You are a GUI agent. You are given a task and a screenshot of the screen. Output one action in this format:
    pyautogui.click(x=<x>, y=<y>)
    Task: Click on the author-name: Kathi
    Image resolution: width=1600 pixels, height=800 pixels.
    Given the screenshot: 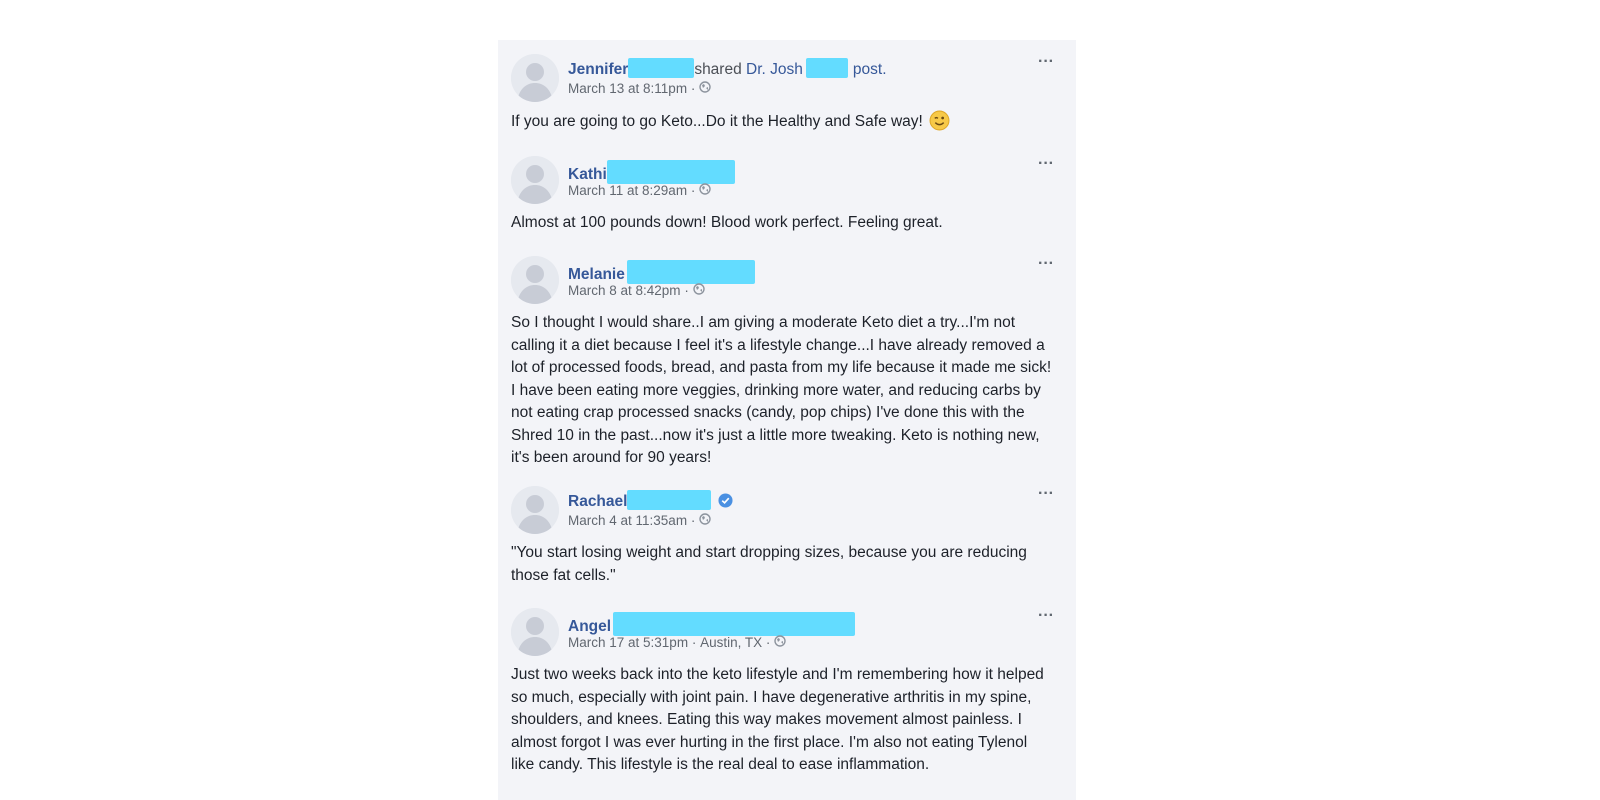 What is the action you would take?
    pyautogui.click(x=587, y=174)
    